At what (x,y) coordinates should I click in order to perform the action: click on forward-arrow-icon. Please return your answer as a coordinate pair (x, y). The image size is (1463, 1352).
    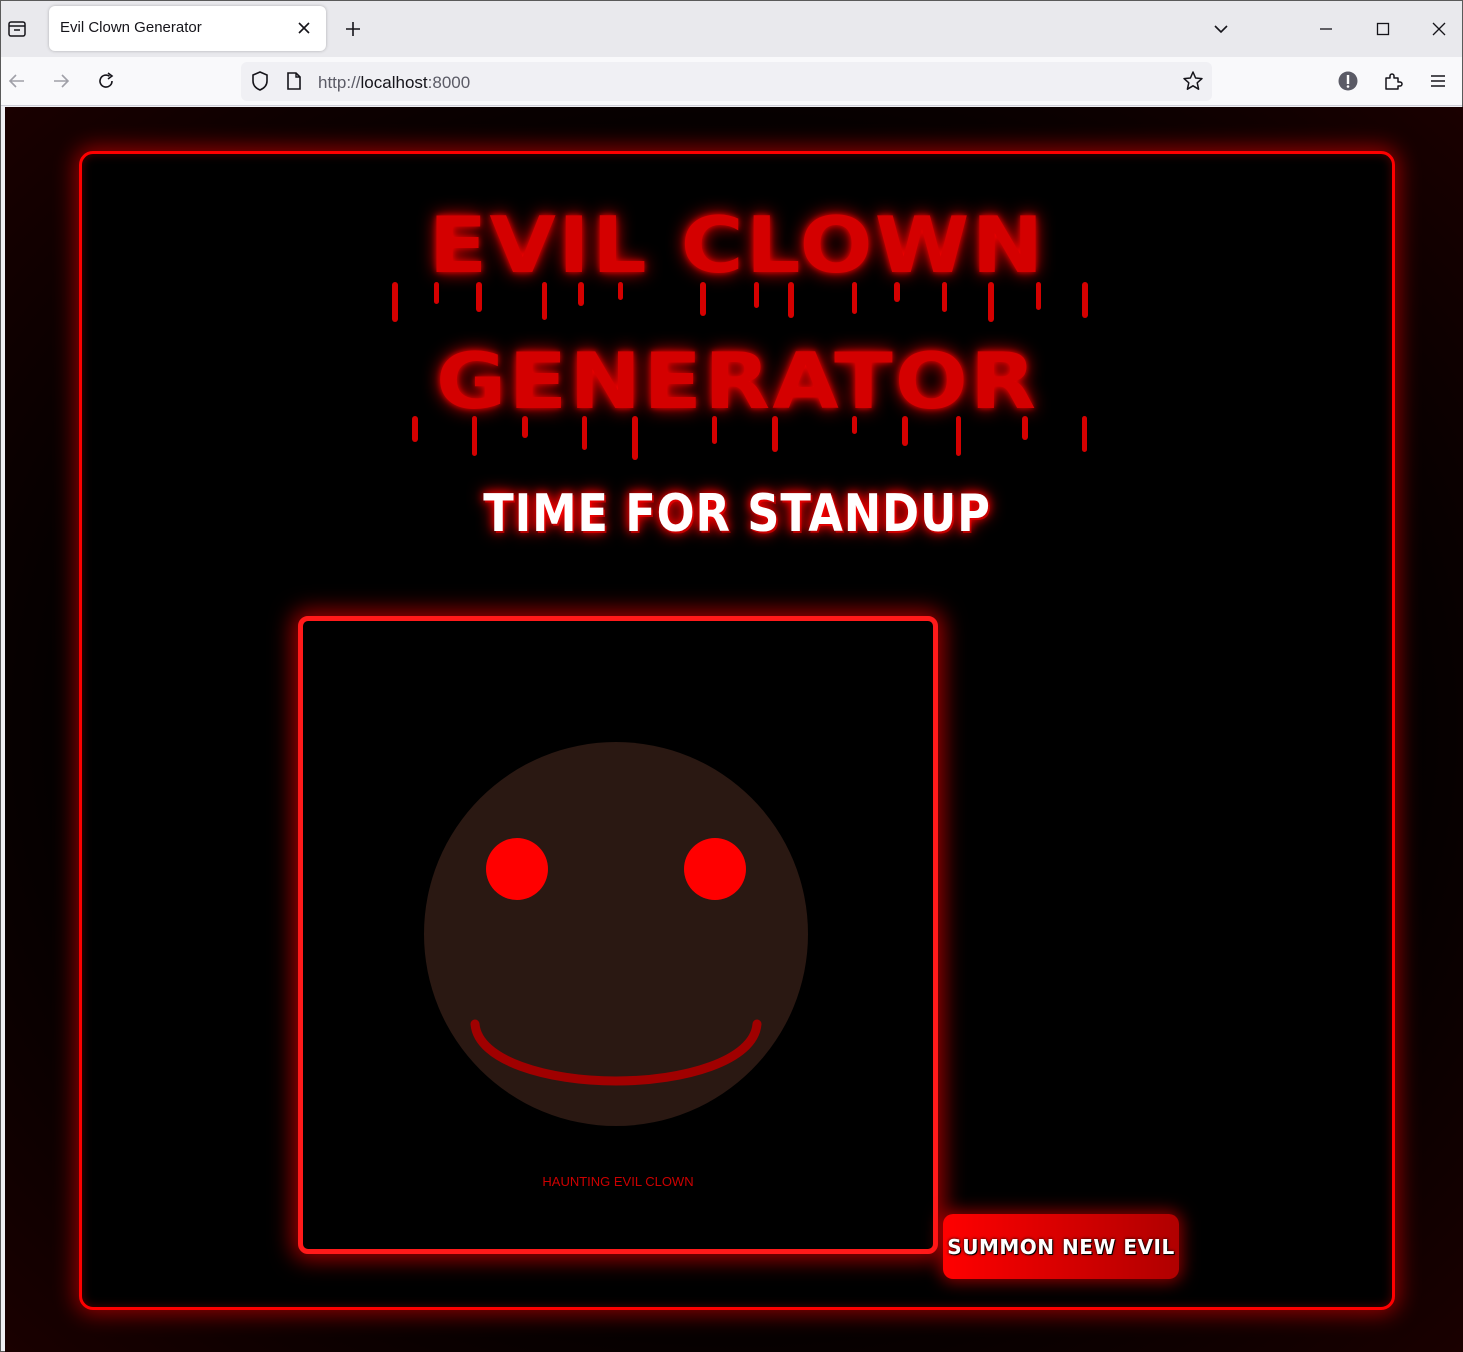
    Looking at the image, I should click on (61, 81).